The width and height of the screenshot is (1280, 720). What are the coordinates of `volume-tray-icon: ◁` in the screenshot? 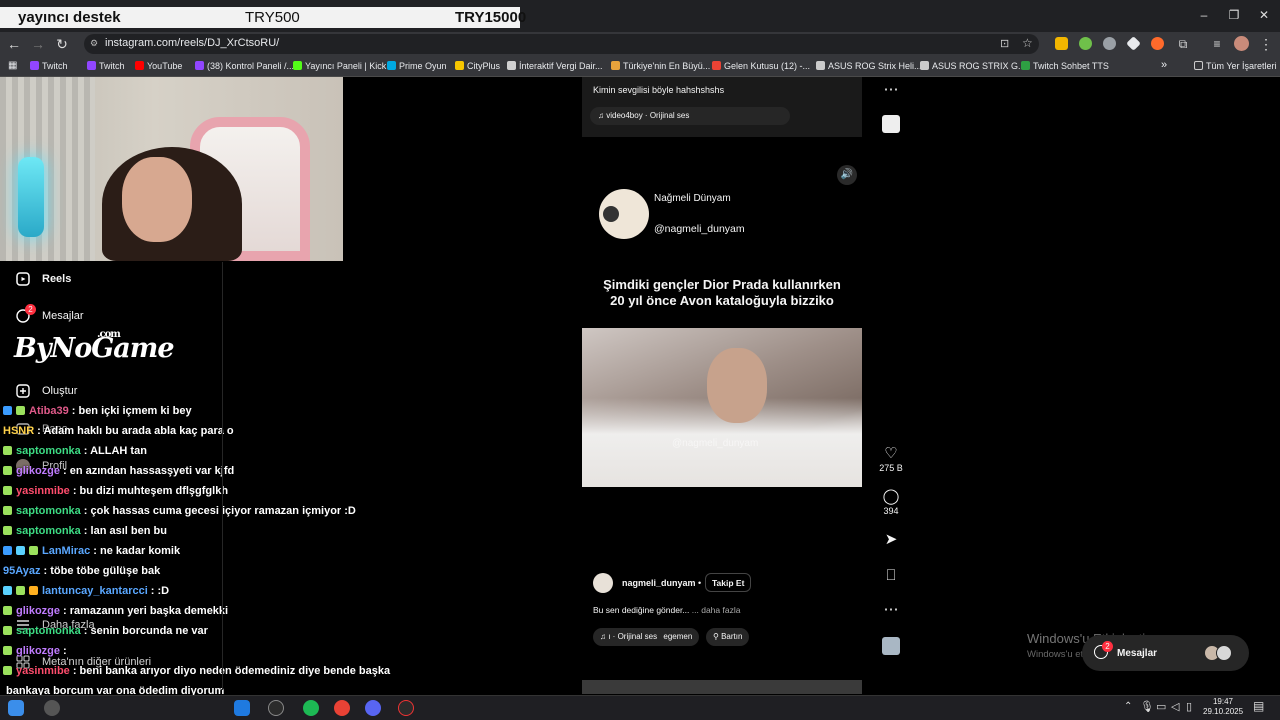 It's located at (1175, 706).